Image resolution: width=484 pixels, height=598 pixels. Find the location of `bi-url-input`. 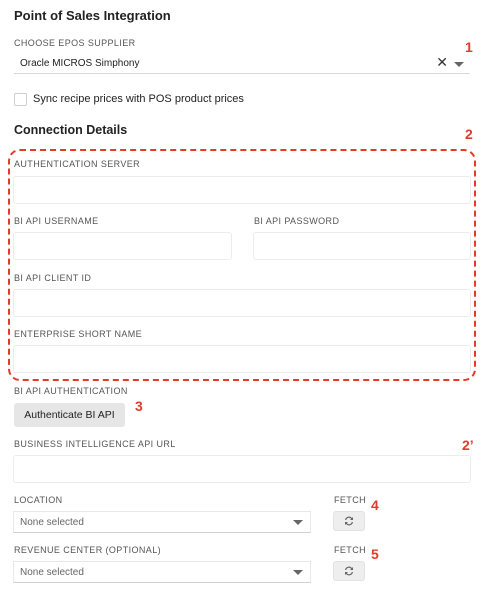

bi-url-input is located at coordinates (242, 469).